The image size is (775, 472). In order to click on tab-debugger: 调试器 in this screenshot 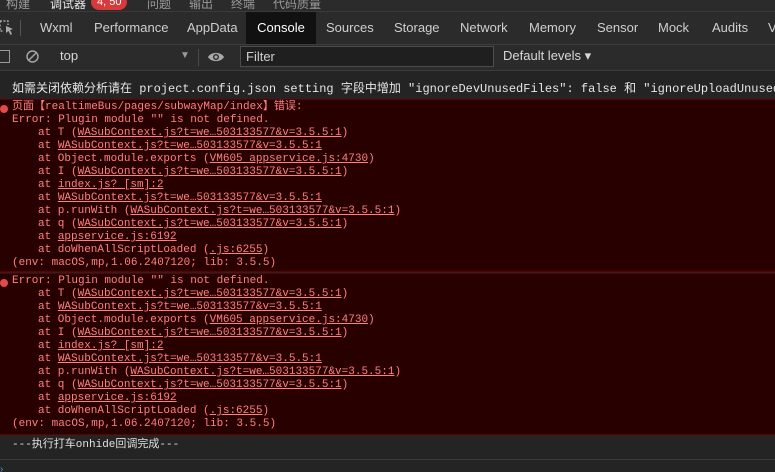, I will do `click(68, 5)`.